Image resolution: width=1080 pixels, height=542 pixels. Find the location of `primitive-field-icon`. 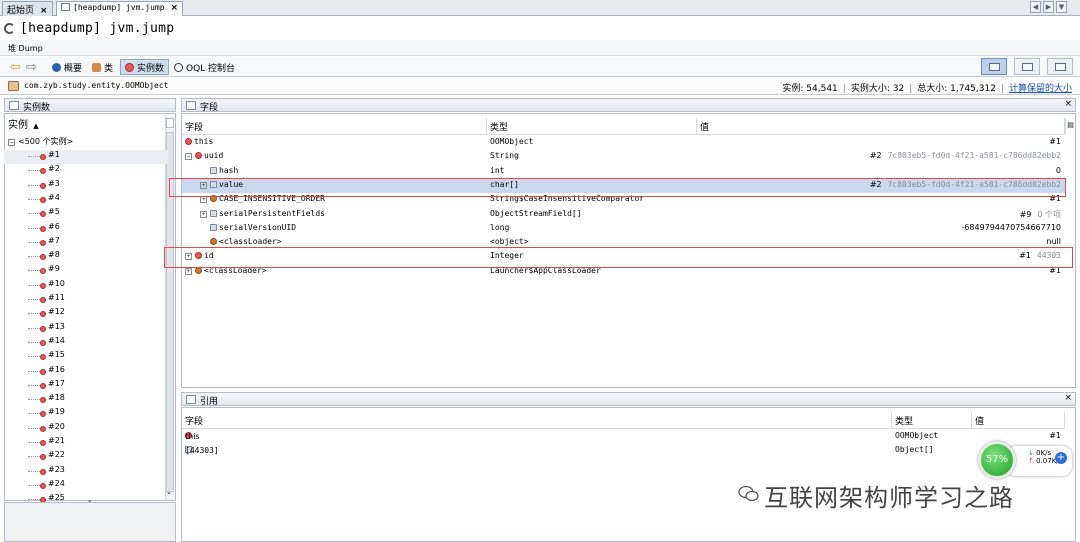

primitive-field-icon is located at coordinates (213, 213).